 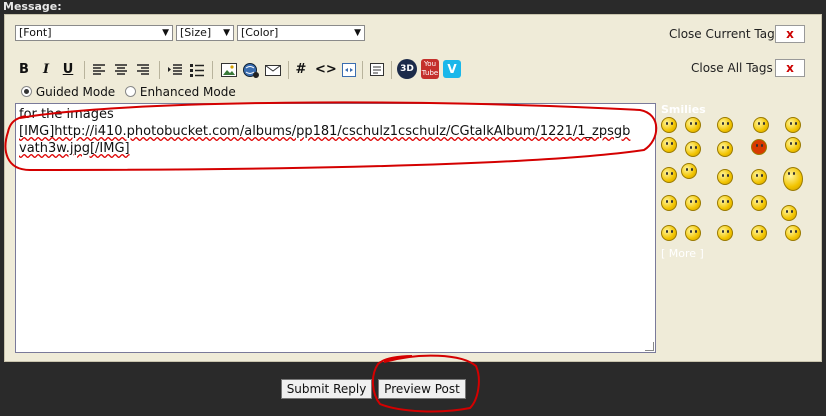 I want to click on bullet-list-icon, so click(x=197, y=70).